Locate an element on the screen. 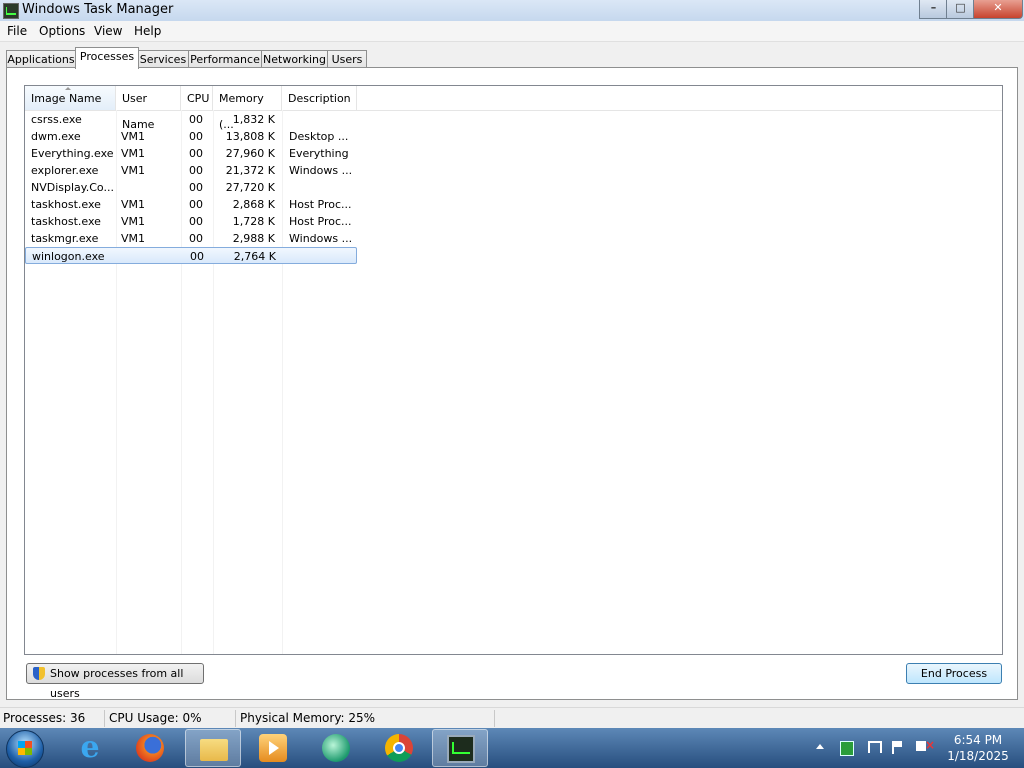 Image resolution: width=1024 pixels, height=768 pixels. show-hidden-icons-icon is located at coordinates (820, 746).